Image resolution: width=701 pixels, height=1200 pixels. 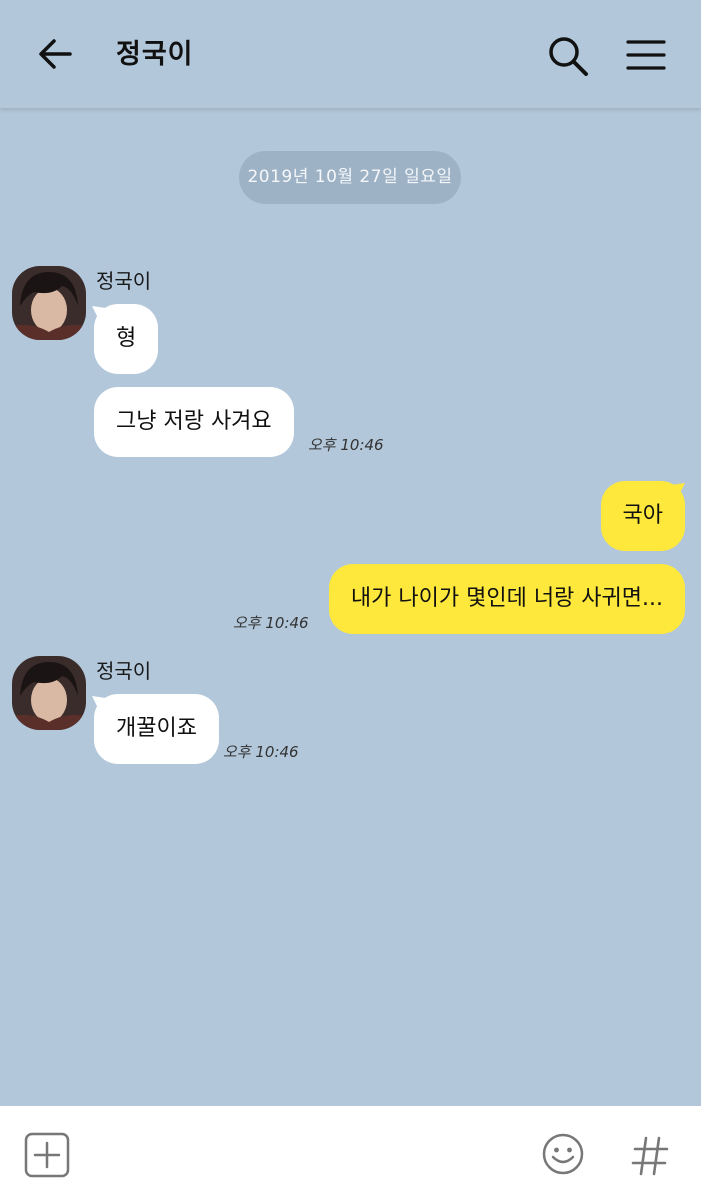 I want to click on message-bubble-incoming: 그냥 저랑 사겨요, so click(x=194, y=422).